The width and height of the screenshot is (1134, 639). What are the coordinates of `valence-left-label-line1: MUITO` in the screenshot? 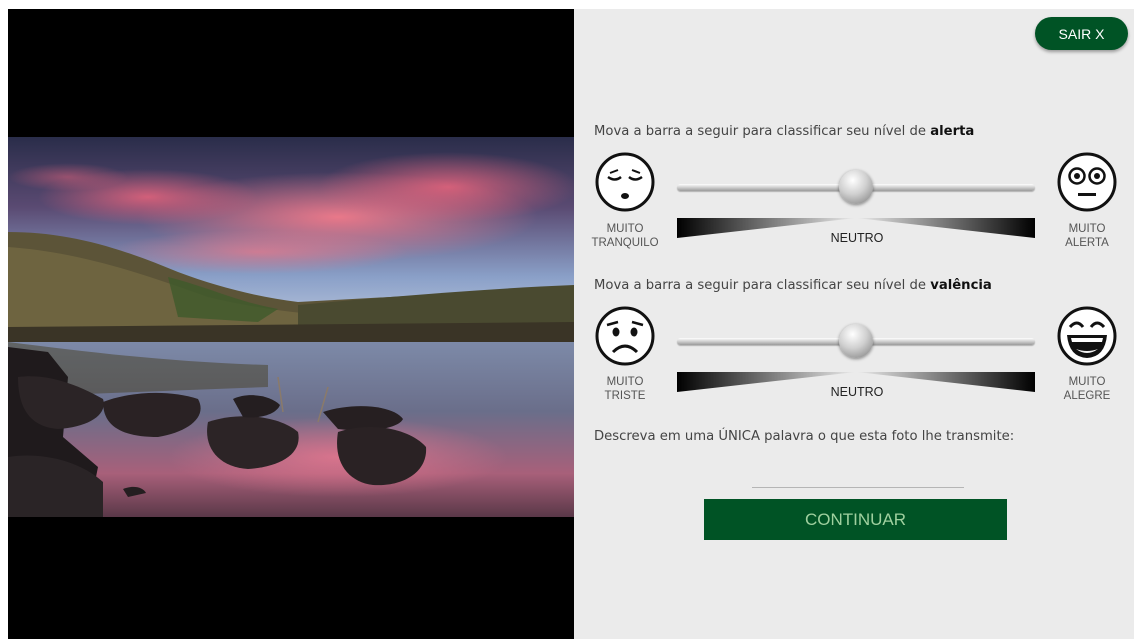 It's located at (625, 382).